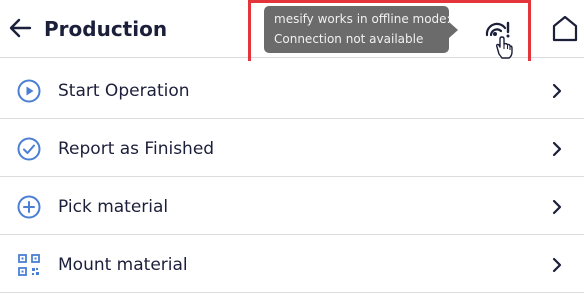  I want to click on page-title: Production, so click(106, 29).